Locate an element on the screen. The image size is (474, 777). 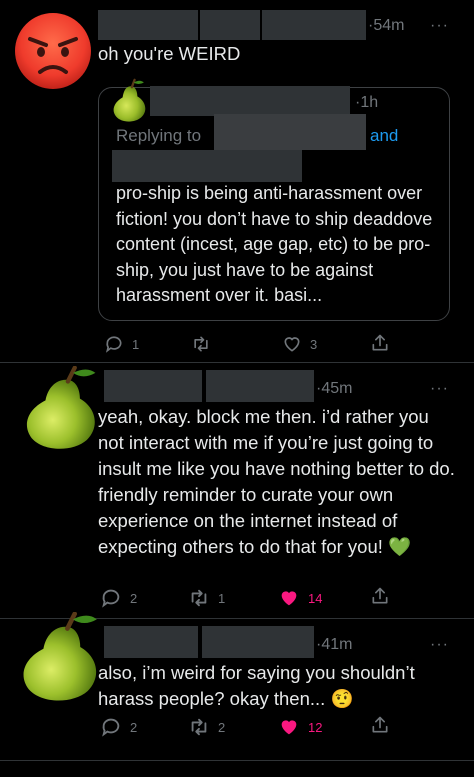
timestamp: ·45m is located at coordinates (334, 389).